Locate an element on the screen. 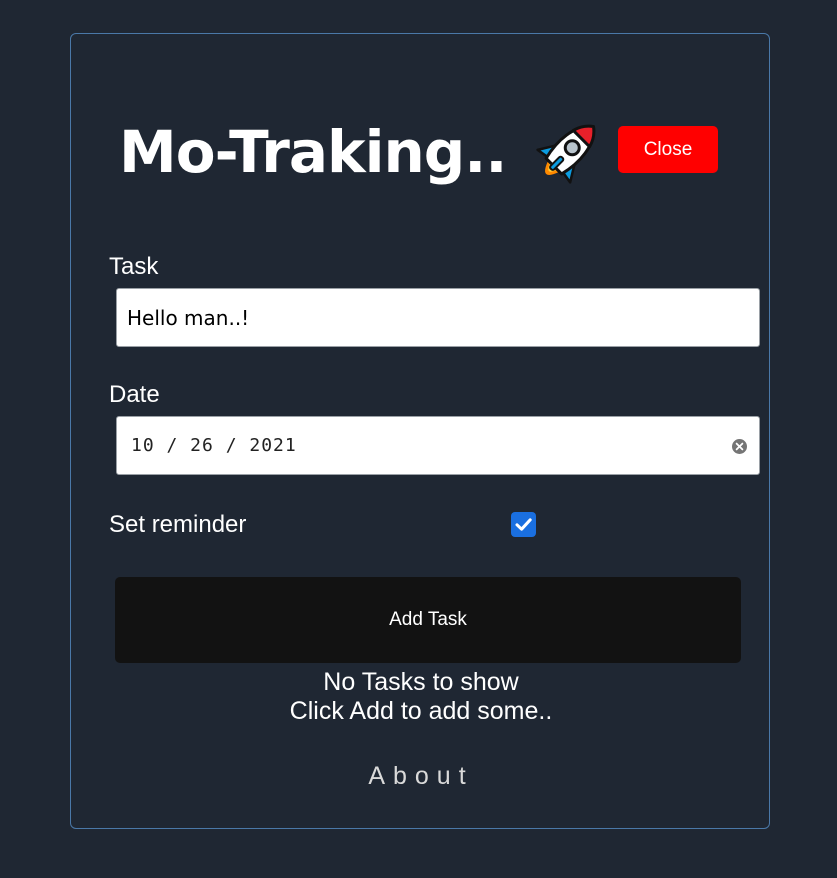 The height and width of the screenshot is (878, 837). header: Mo-Traking.. Close is located at coordinates (429, 152).